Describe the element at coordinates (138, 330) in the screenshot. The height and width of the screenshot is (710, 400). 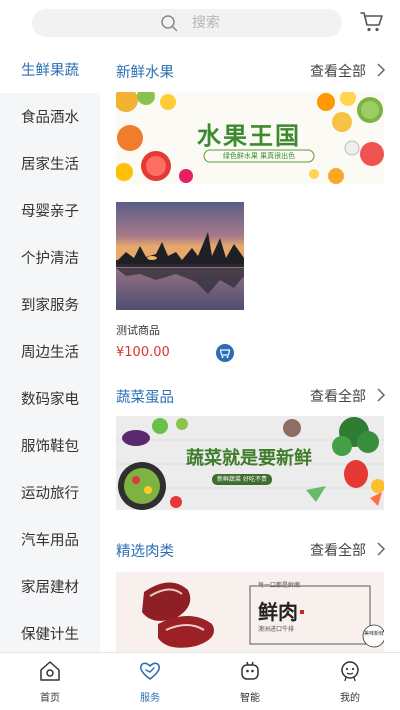
I see `product-name: 测试商品` at that location.